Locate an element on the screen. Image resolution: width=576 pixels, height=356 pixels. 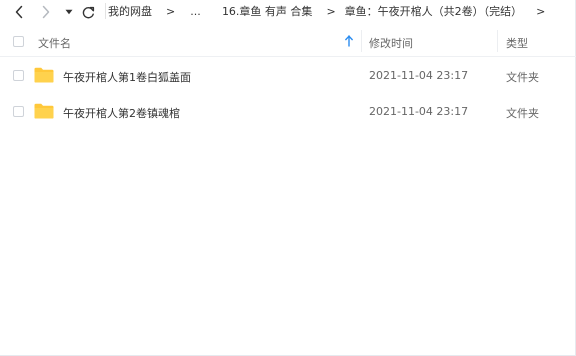
caret-down-icon is located at coordinates (69, 12).